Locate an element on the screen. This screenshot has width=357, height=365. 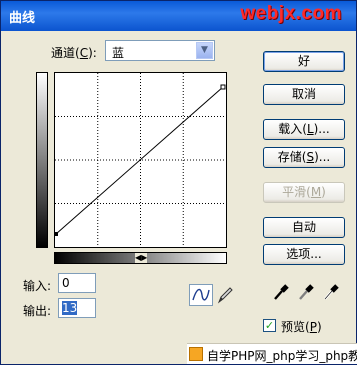
input-field-value: 0 is located at coordinates (66, 283).